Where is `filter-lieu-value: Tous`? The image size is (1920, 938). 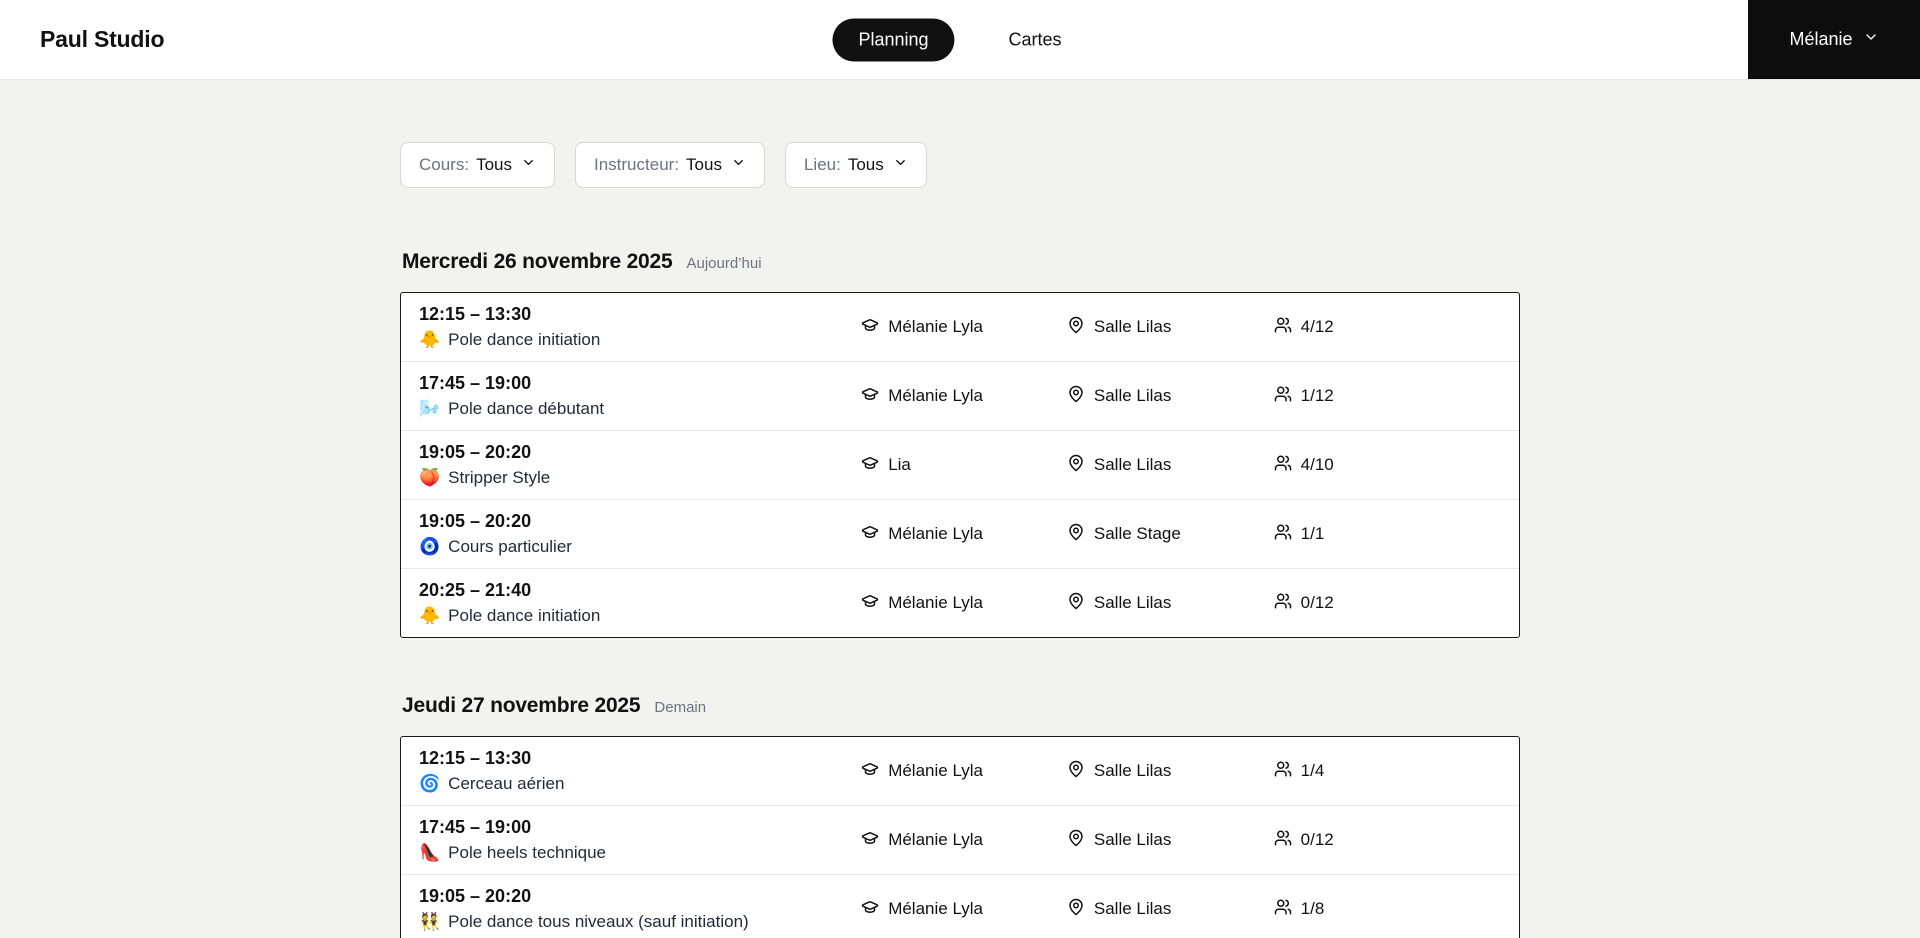
filter-lieu-value: Tous is located at coordinates (865, 164).